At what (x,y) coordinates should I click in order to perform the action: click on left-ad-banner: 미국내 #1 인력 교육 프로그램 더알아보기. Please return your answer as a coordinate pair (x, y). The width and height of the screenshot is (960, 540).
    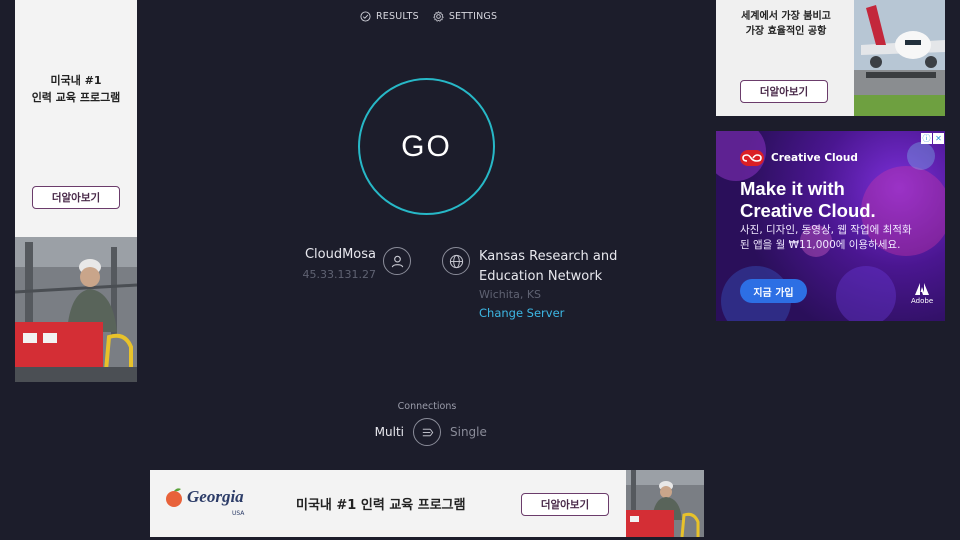
    Looking at the image, I should click on (76, 118).